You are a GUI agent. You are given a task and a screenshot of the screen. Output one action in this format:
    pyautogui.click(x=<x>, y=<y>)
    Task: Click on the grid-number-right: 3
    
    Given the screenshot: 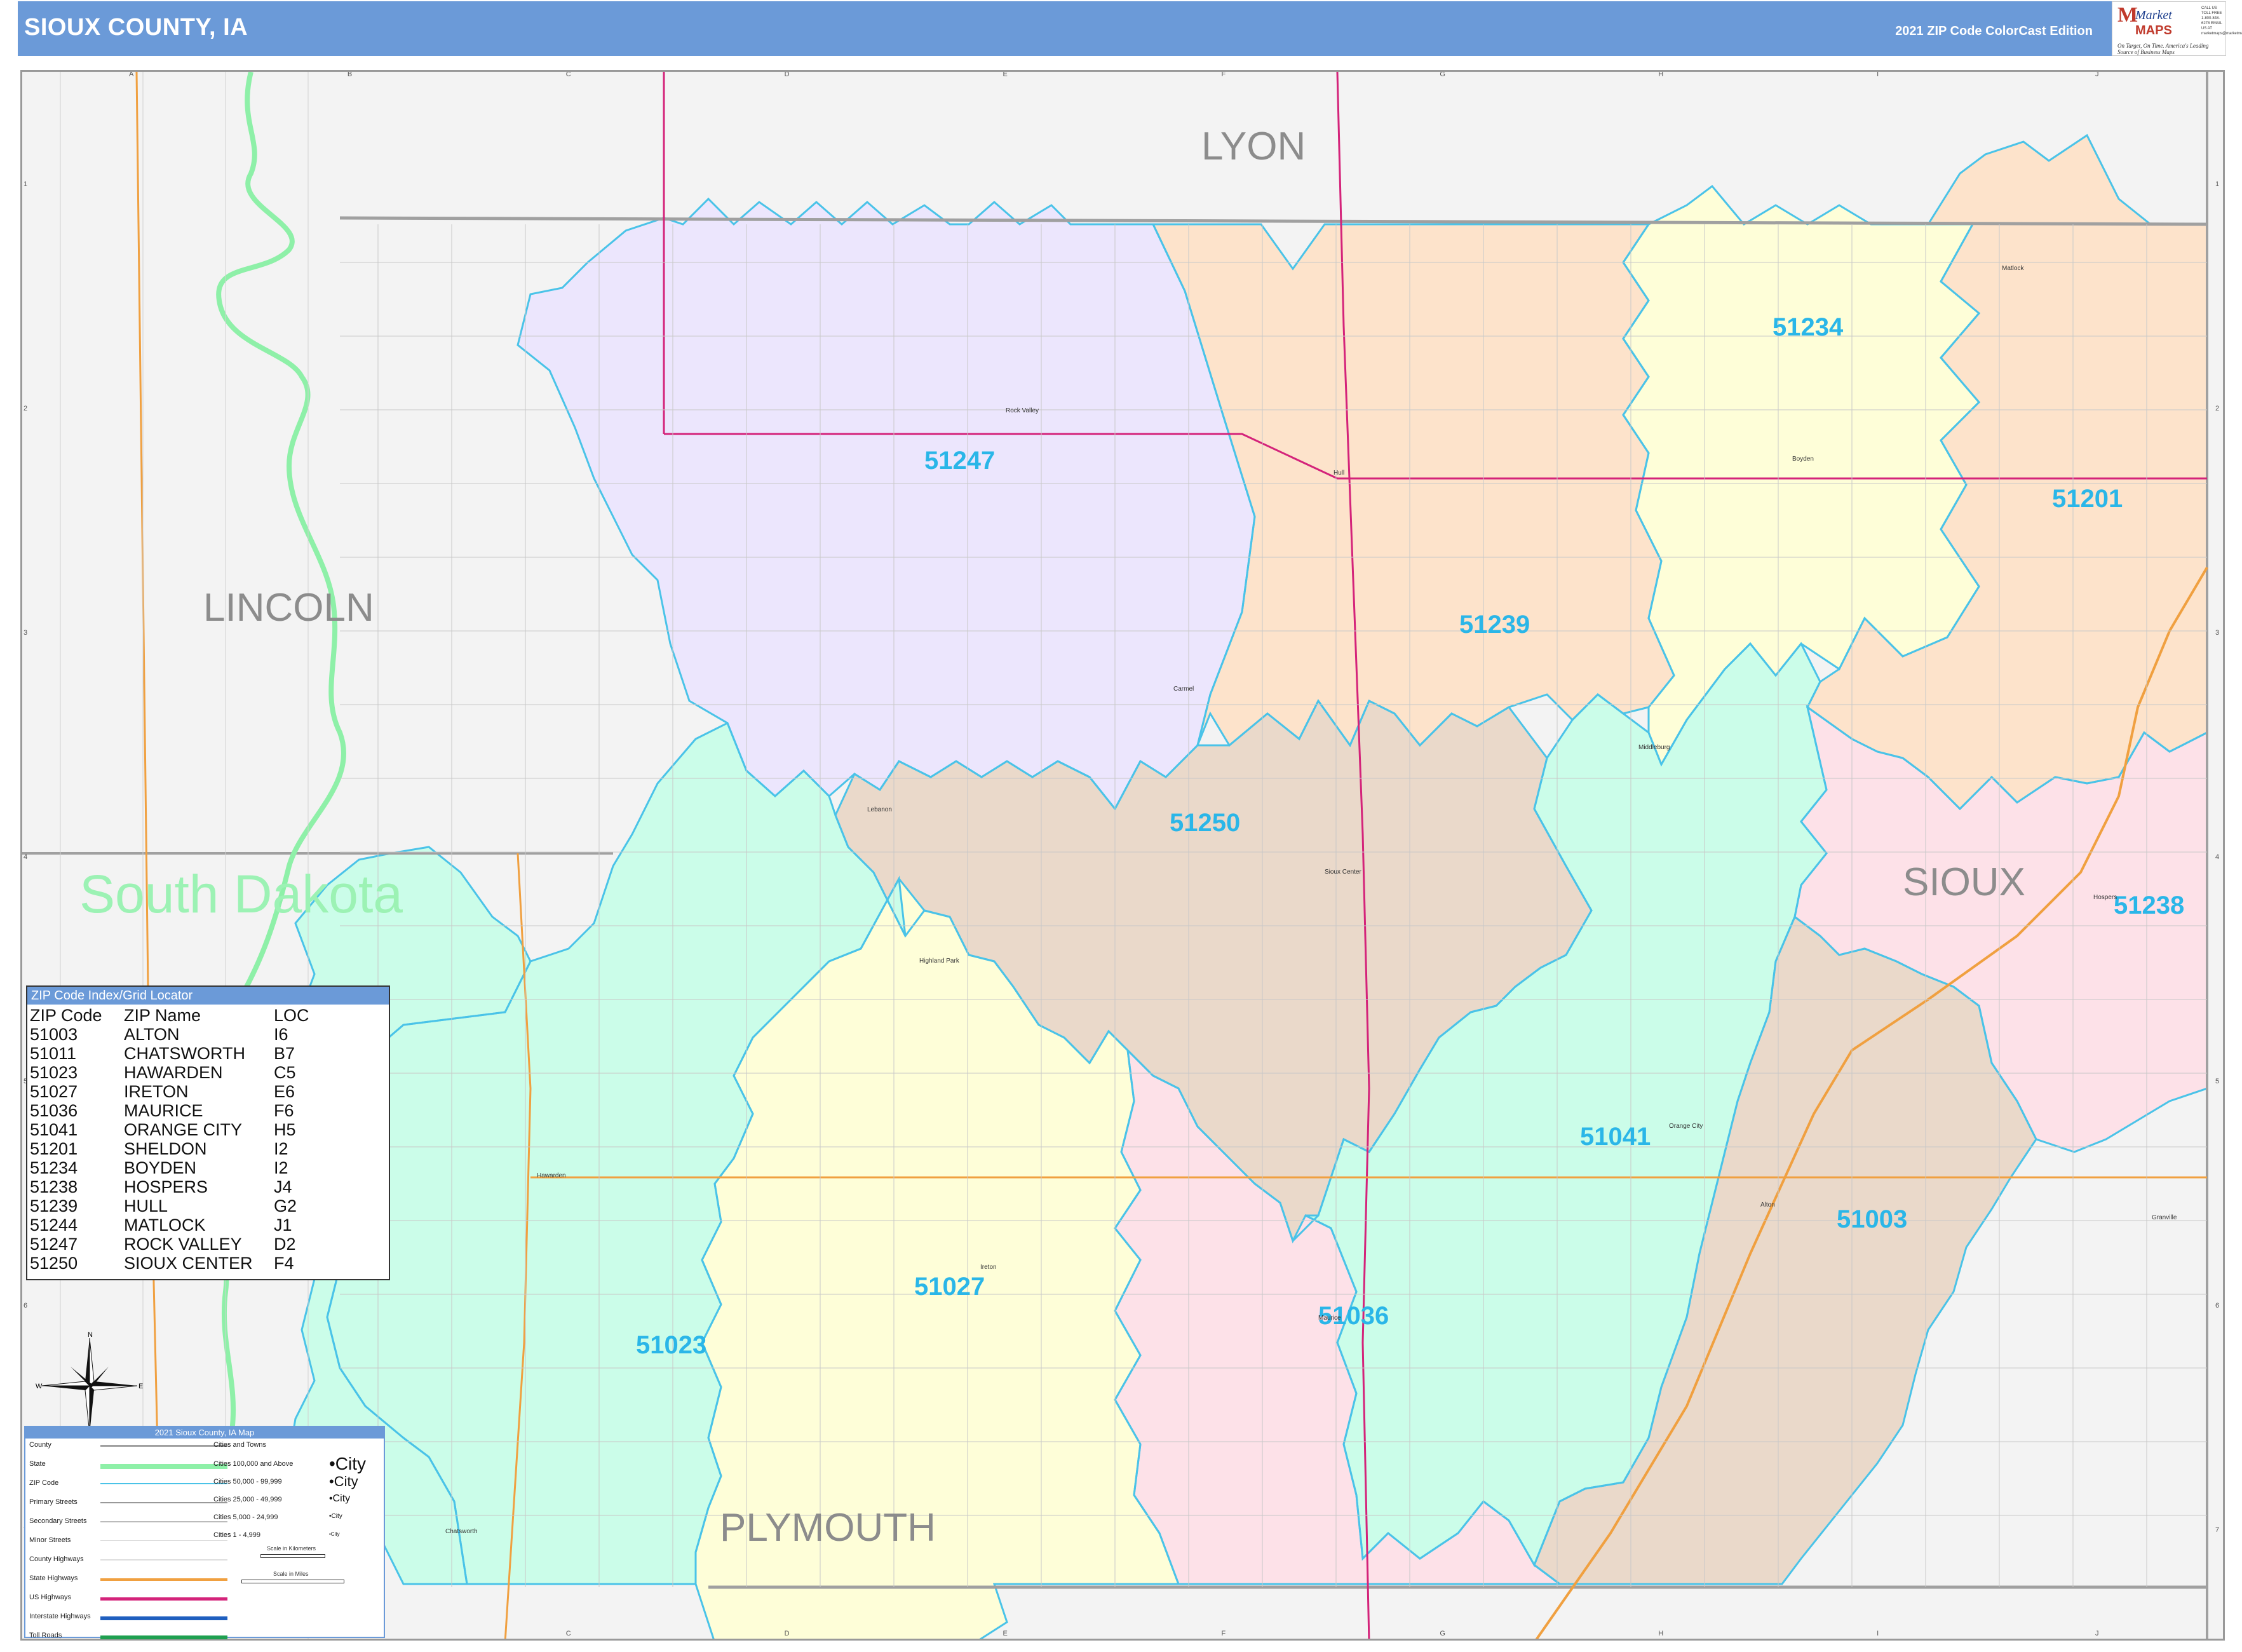 What is the action you would take?
    pyautogui.click(x=2217, y=633)
    